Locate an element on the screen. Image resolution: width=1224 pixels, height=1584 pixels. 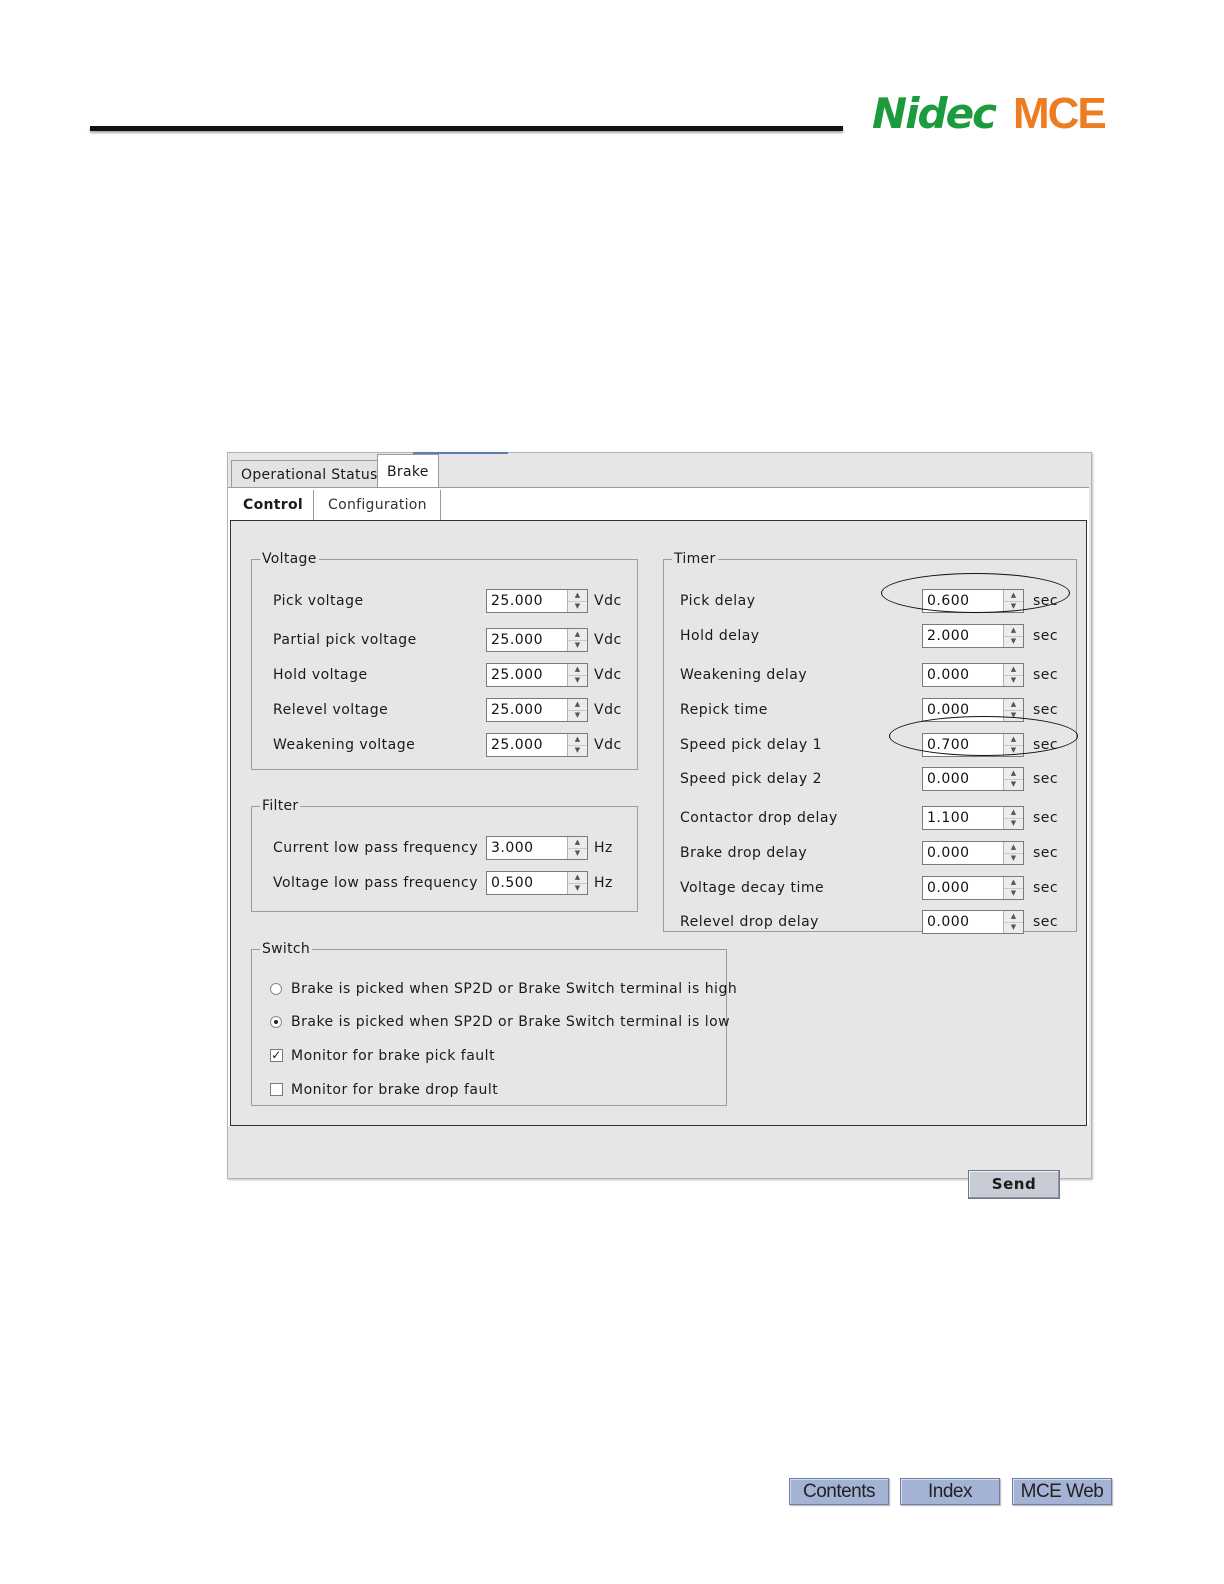
brake-drop-delay-label: Brake drop delay is located at coordinates (744, 853).